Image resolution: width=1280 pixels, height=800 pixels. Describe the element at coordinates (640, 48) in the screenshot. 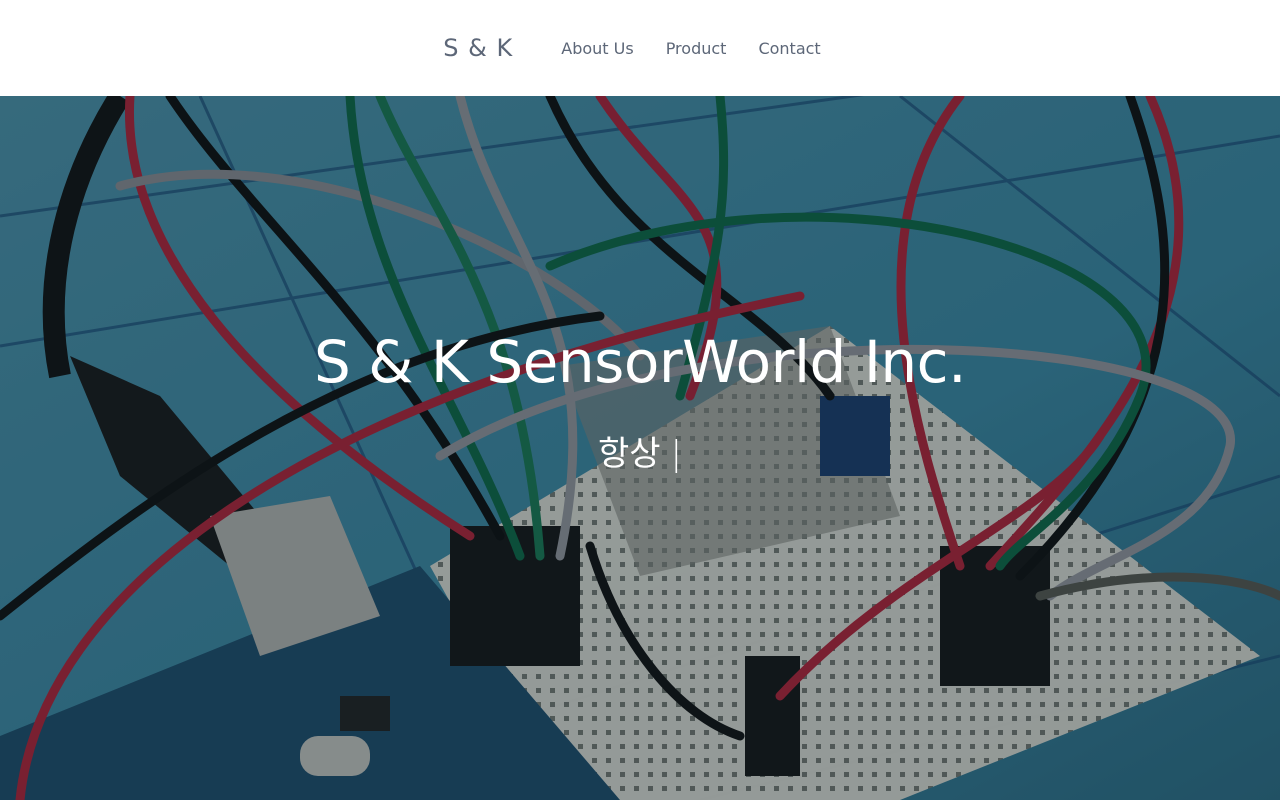

I see `top-navbar: S & K About Us Product Contact` at that location.